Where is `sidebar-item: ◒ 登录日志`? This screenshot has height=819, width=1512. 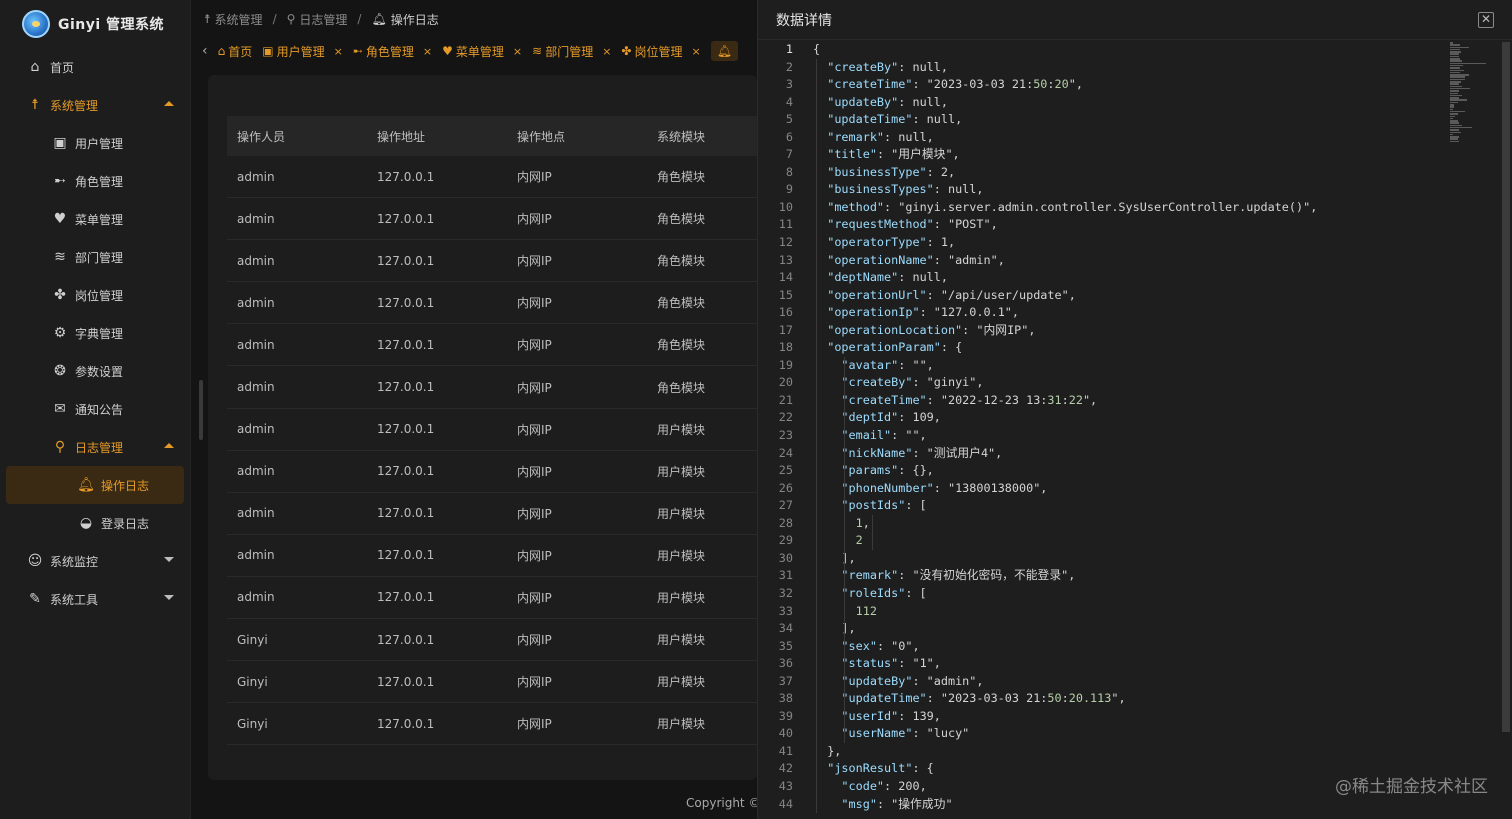 sidebar-item: ◒ 登录日志 is located at coordinates (95, 523).